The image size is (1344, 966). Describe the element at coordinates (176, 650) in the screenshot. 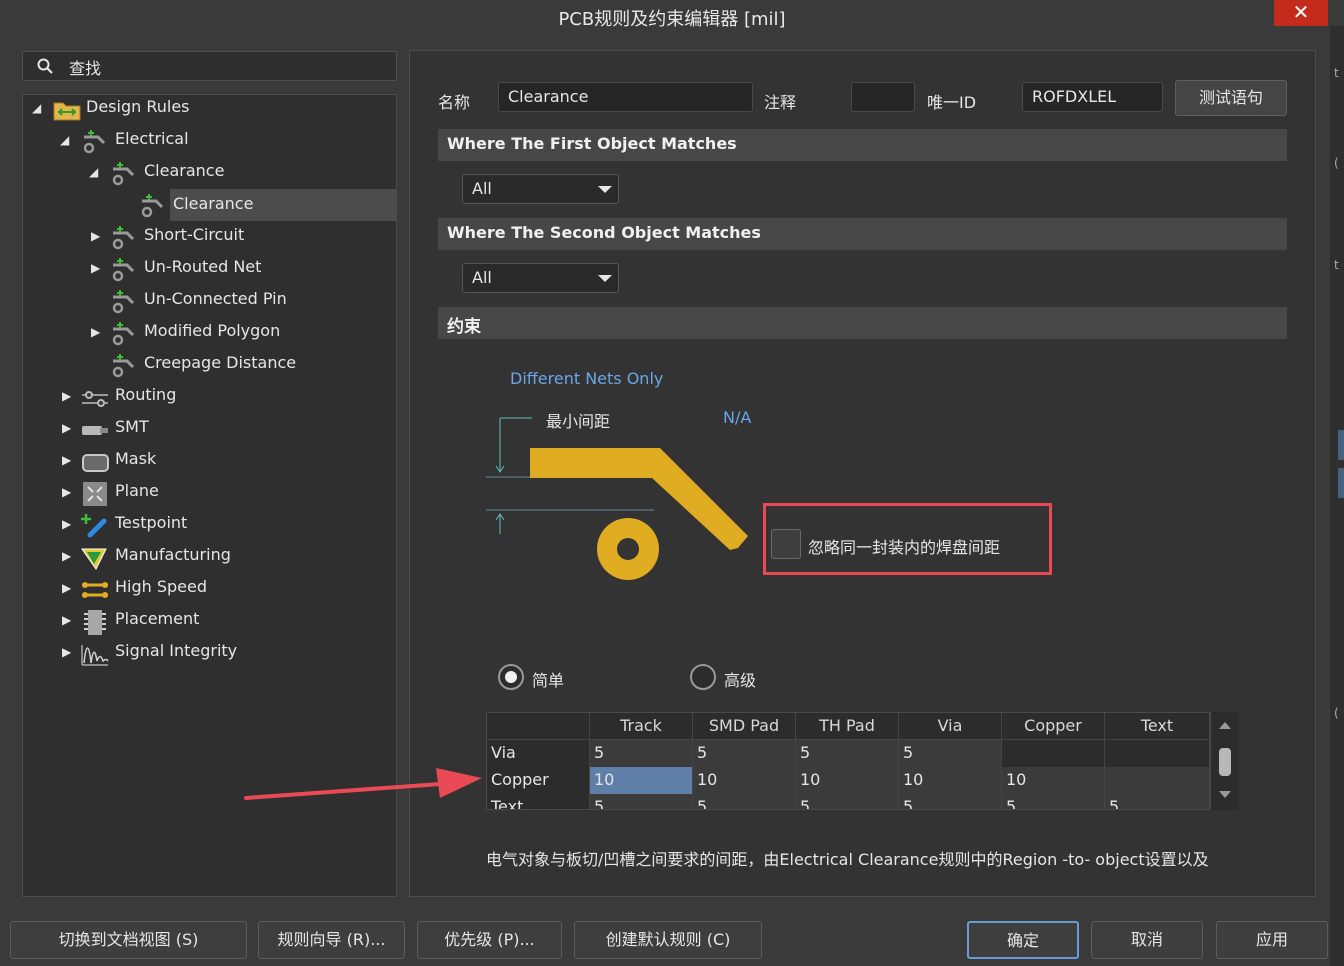

I see `tree-label: Signal Integrity` at that location.